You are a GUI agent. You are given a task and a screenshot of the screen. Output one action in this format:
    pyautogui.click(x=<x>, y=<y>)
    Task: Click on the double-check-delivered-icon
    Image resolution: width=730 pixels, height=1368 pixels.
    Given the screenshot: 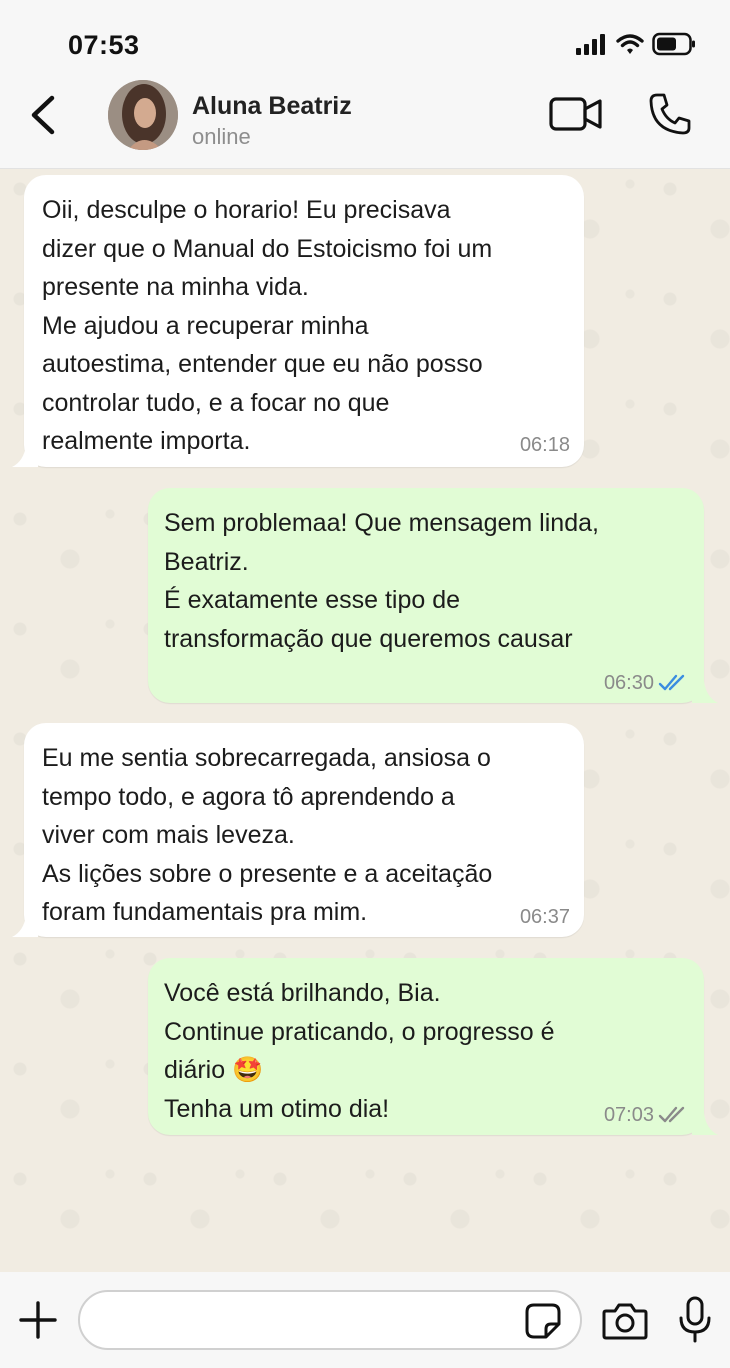 What is the action you would take?
    pyautogui.click(x=671, y=1114)
    